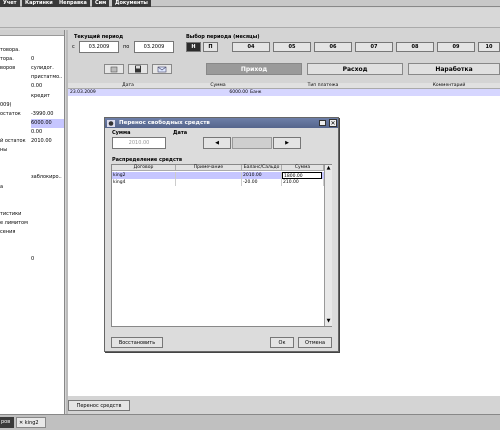 The image size is (500, 430). I want to click on list-item: заблокиро.., so click(32, 177).